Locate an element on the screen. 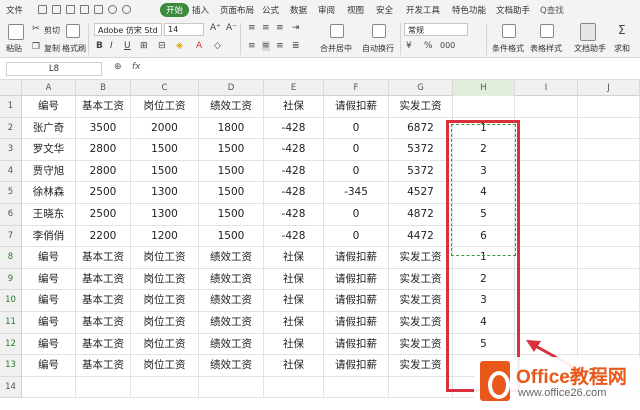  watermark-url: www.office26.com is located at coordinates (562, 393).